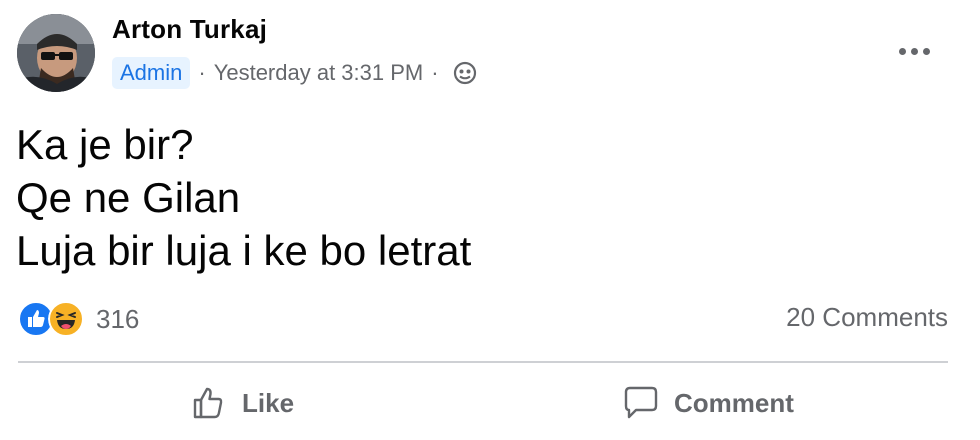  I want to click on more-options-icon, so click(914, 51).